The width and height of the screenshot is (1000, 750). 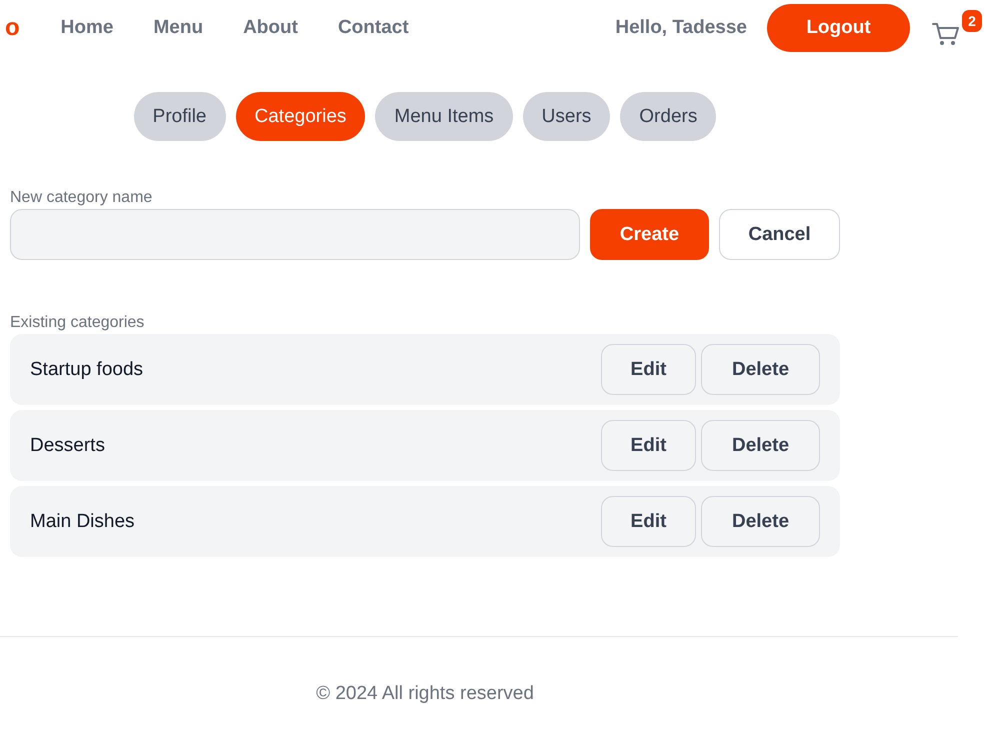 I want to click on cart-icon, so click(x=946, y=34).